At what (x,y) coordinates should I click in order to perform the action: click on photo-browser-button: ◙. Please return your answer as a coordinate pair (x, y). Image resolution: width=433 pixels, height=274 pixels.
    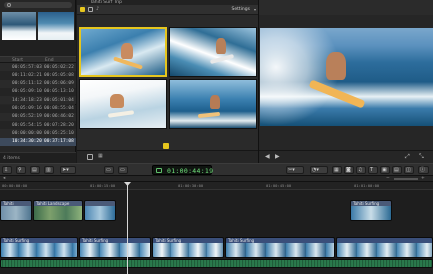
    Looking at the image, I should click on (349, 170).